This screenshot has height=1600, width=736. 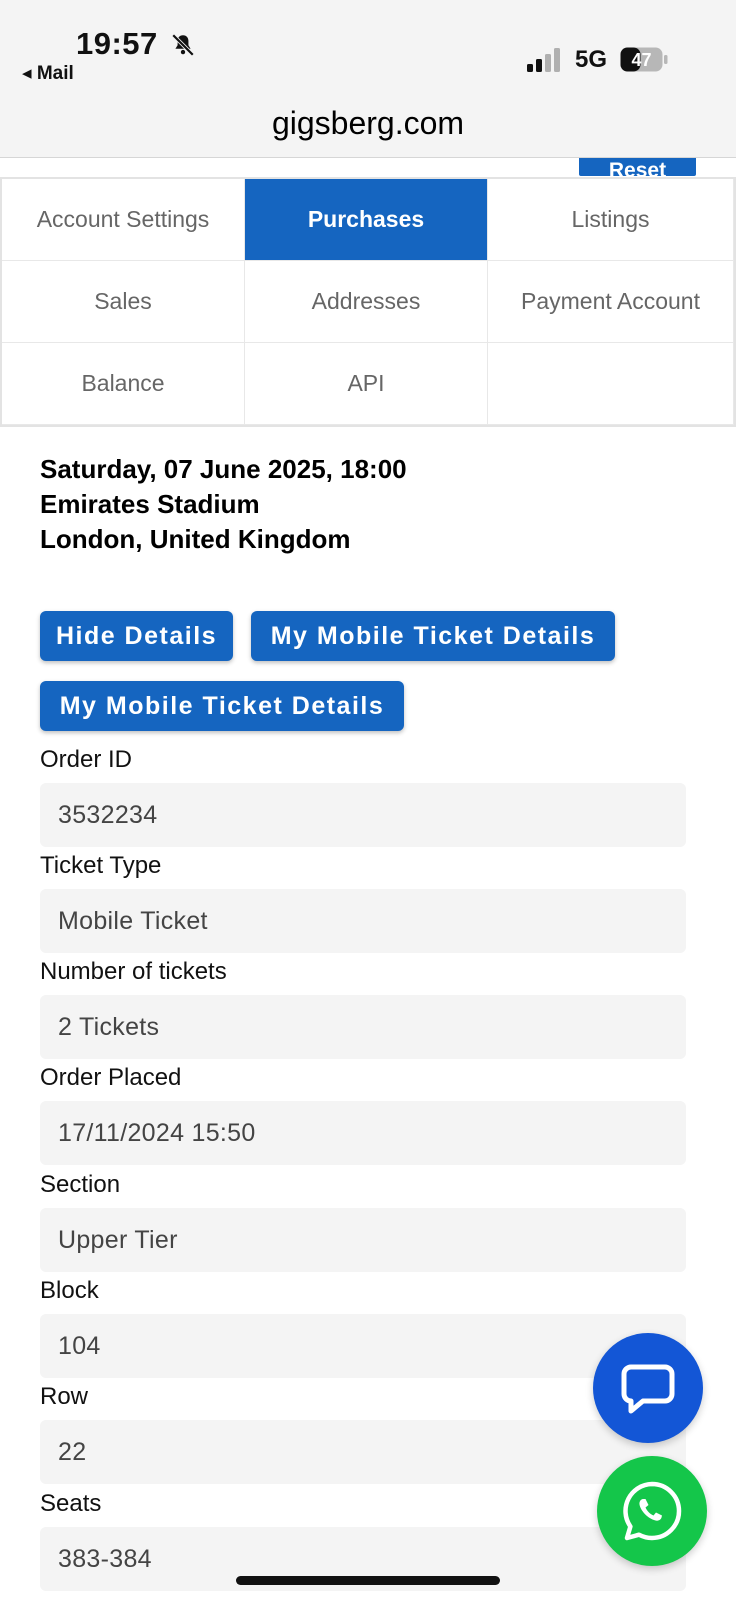 I want to click on whatsapp-button, so click(x=652, y=1511).